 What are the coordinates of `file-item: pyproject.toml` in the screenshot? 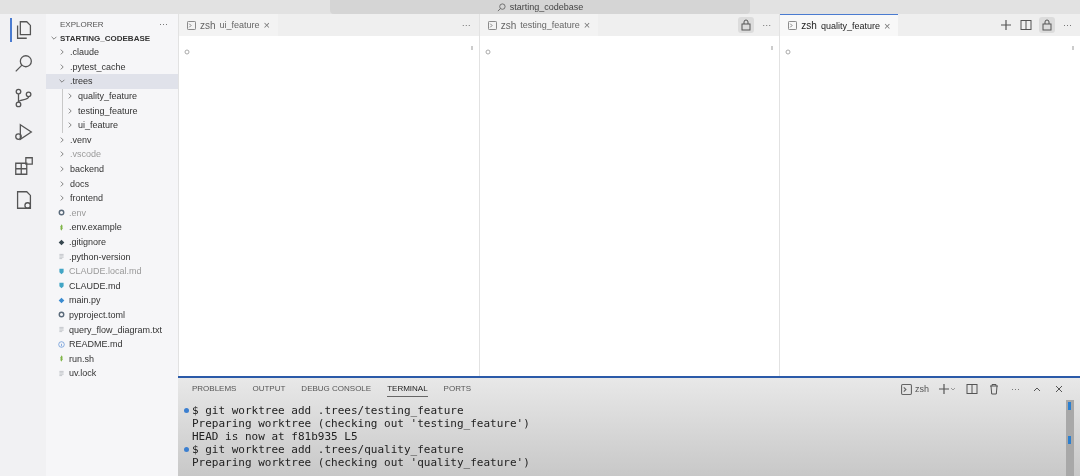 It's located at (112, 315).